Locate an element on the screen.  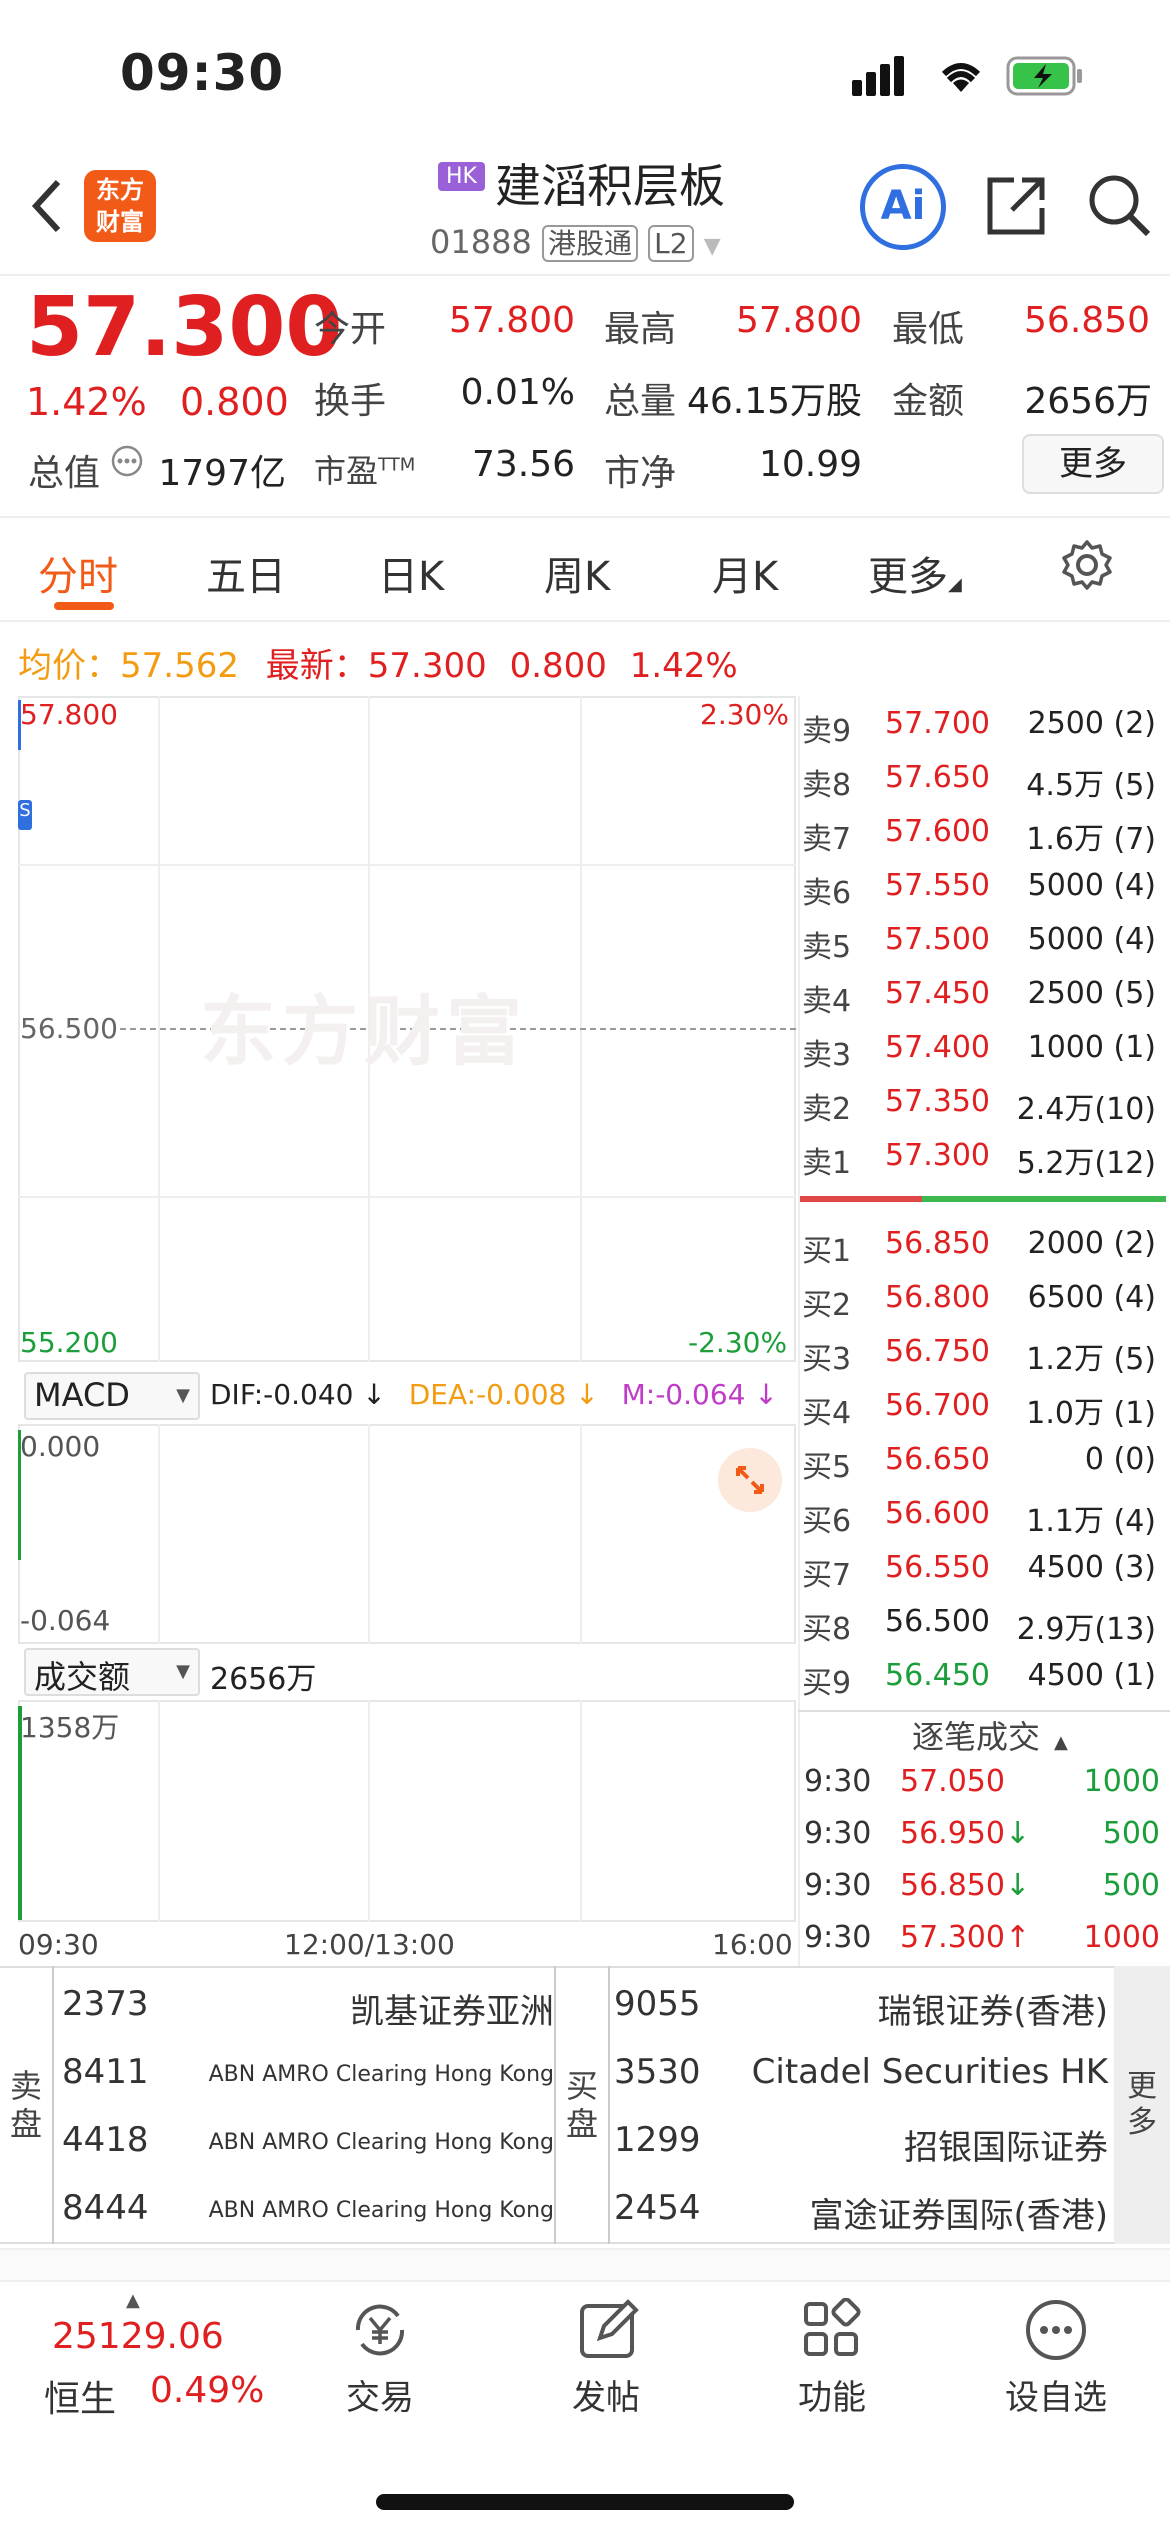
sell-broker-id: 4418 is located at coordinates (105, 2140).